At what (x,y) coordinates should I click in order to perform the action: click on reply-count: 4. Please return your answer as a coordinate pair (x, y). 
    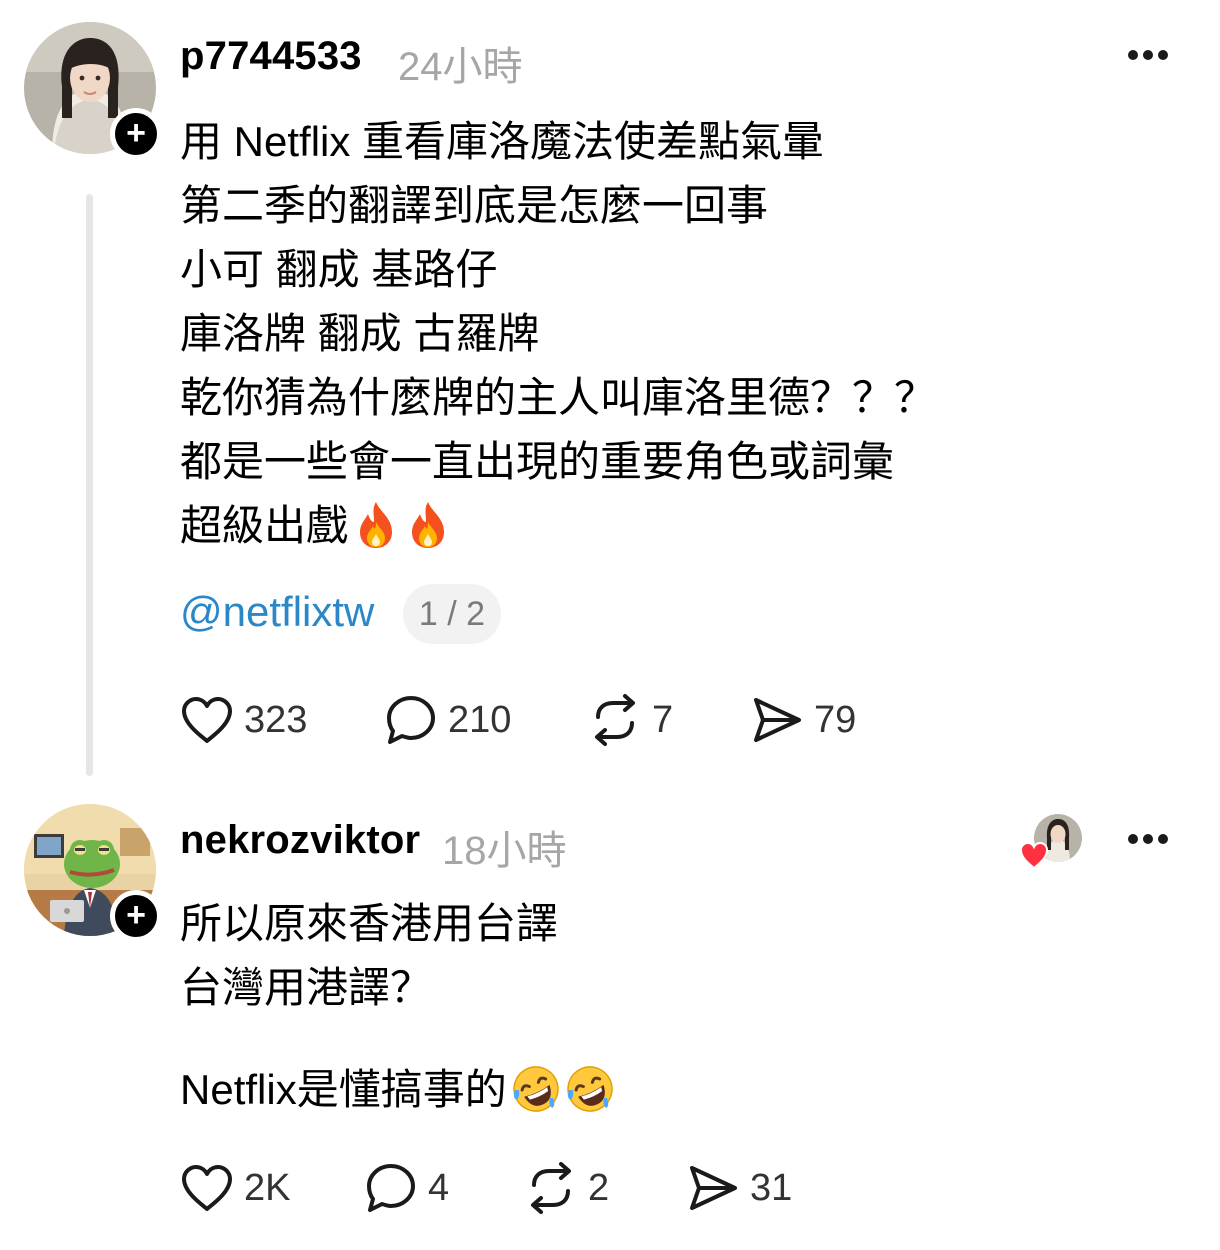
    Looking at the image, I should click on (439, 1187).